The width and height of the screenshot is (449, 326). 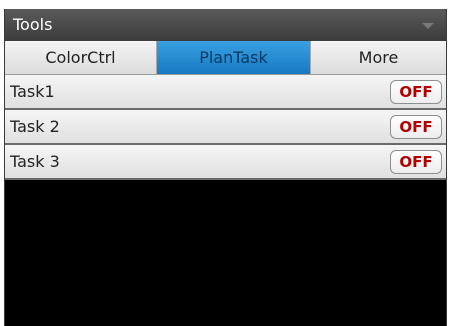 I want to click on tab-more: More, so click(x=378, y=57).